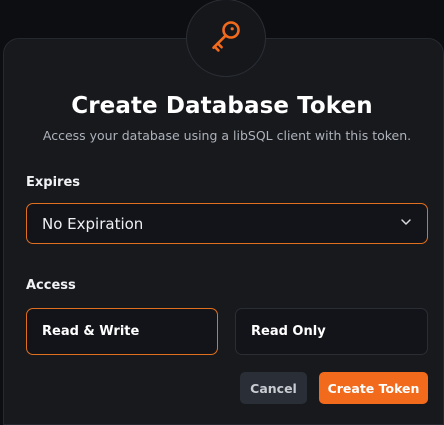 The image size is (444, 425). Describe the element at coordinates (227, 223) in the screenshot. I see `expires-select: No Expiration` at that location.